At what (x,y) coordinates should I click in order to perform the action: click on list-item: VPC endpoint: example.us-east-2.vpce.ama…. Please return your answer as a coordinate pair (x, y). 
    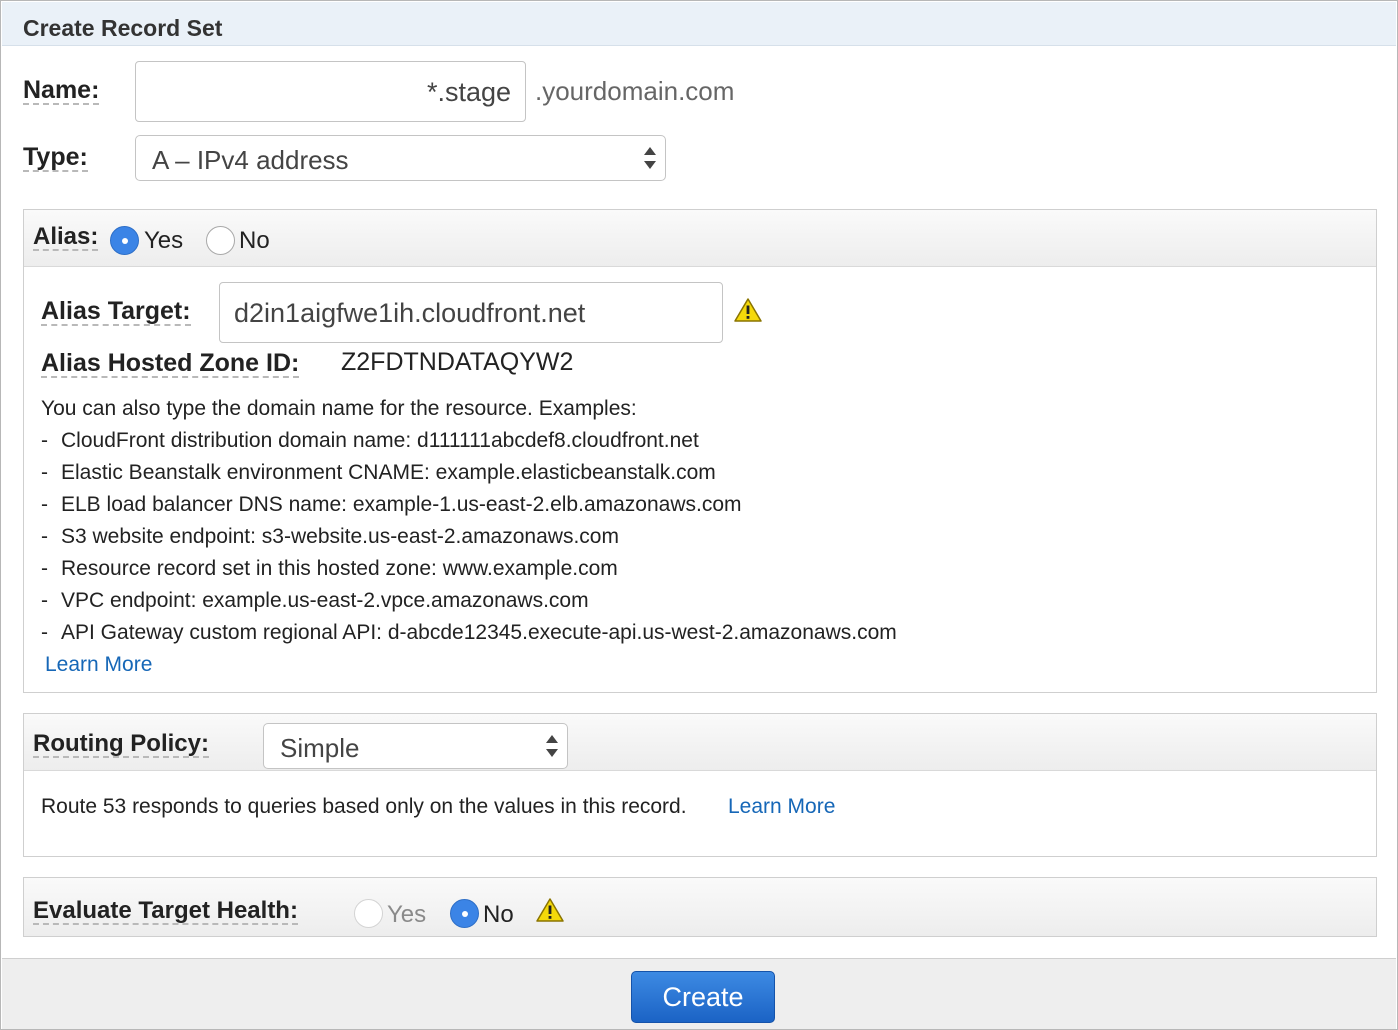
    Looking at the image, I should click on (469, 601).